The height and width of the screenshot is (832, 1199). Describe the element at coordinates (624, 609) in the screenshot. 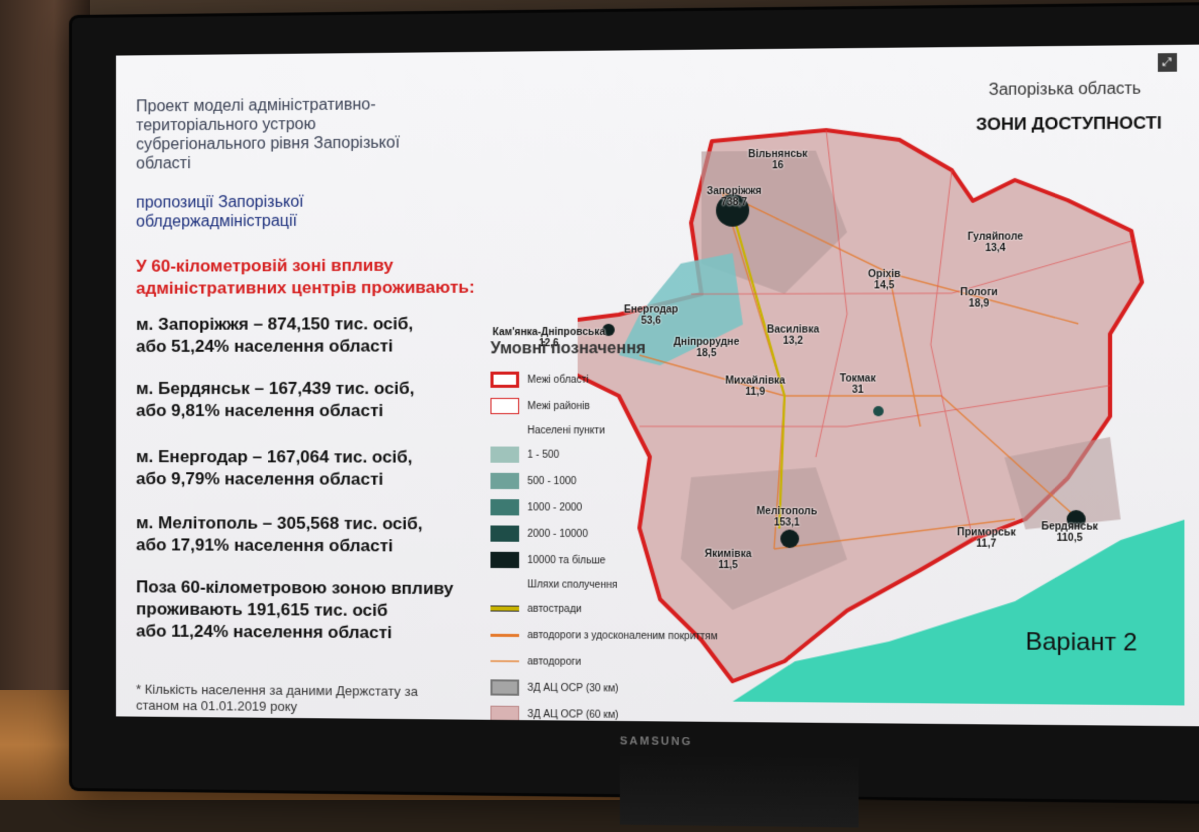

I see `legend-road-motorway: автостради` at that location.